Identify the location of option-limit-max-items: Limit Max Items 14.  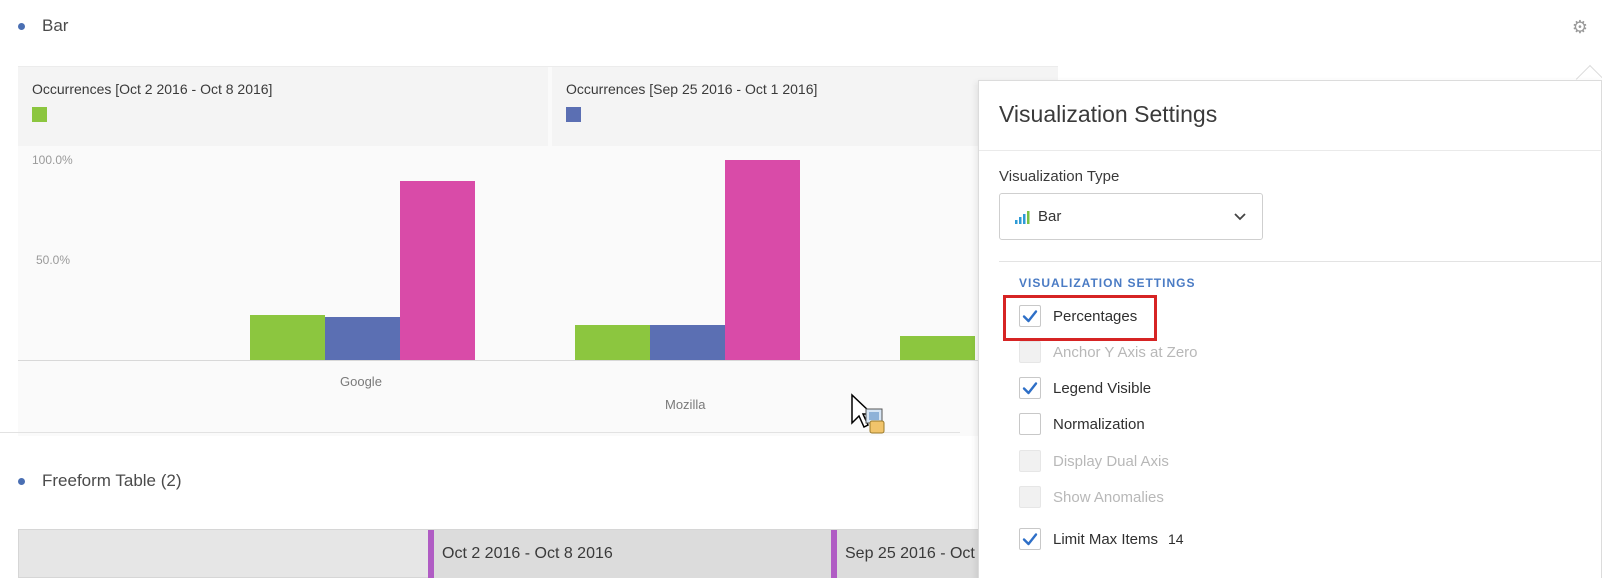
(1101, 539).